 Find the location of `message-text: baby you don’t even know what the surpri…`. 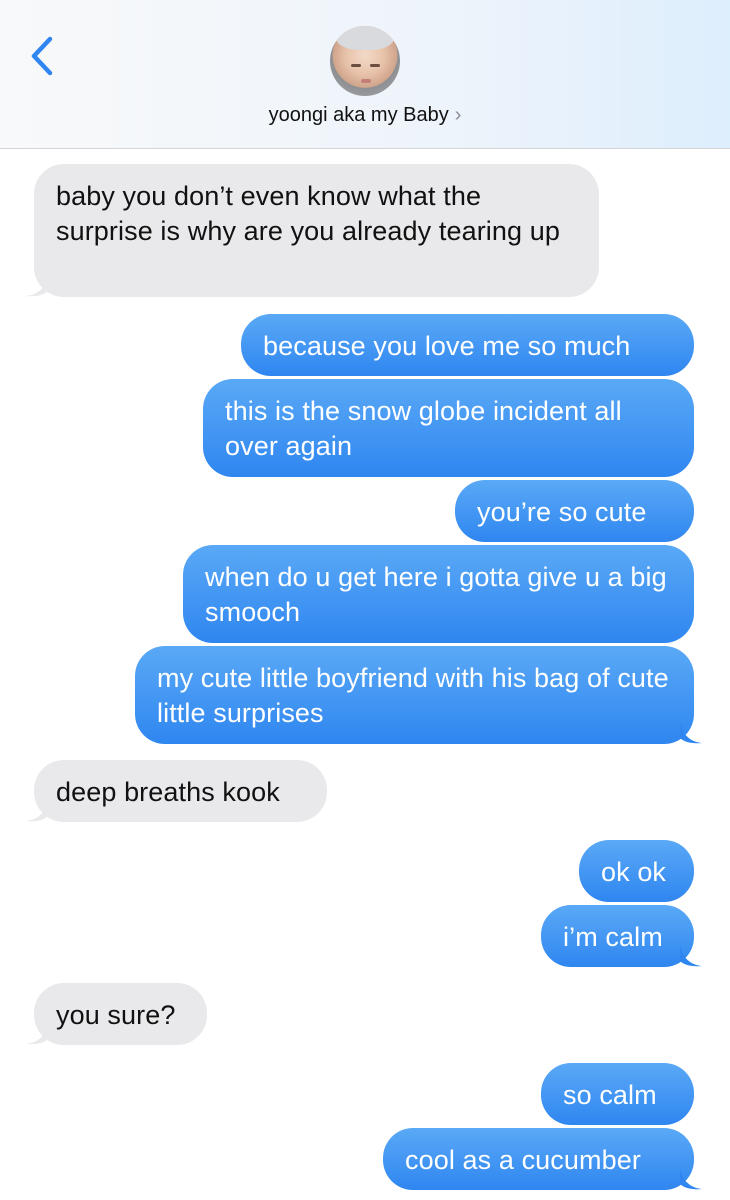

message-text: baby you don’t even know what the surpri… is located at coordinates (308, 213).